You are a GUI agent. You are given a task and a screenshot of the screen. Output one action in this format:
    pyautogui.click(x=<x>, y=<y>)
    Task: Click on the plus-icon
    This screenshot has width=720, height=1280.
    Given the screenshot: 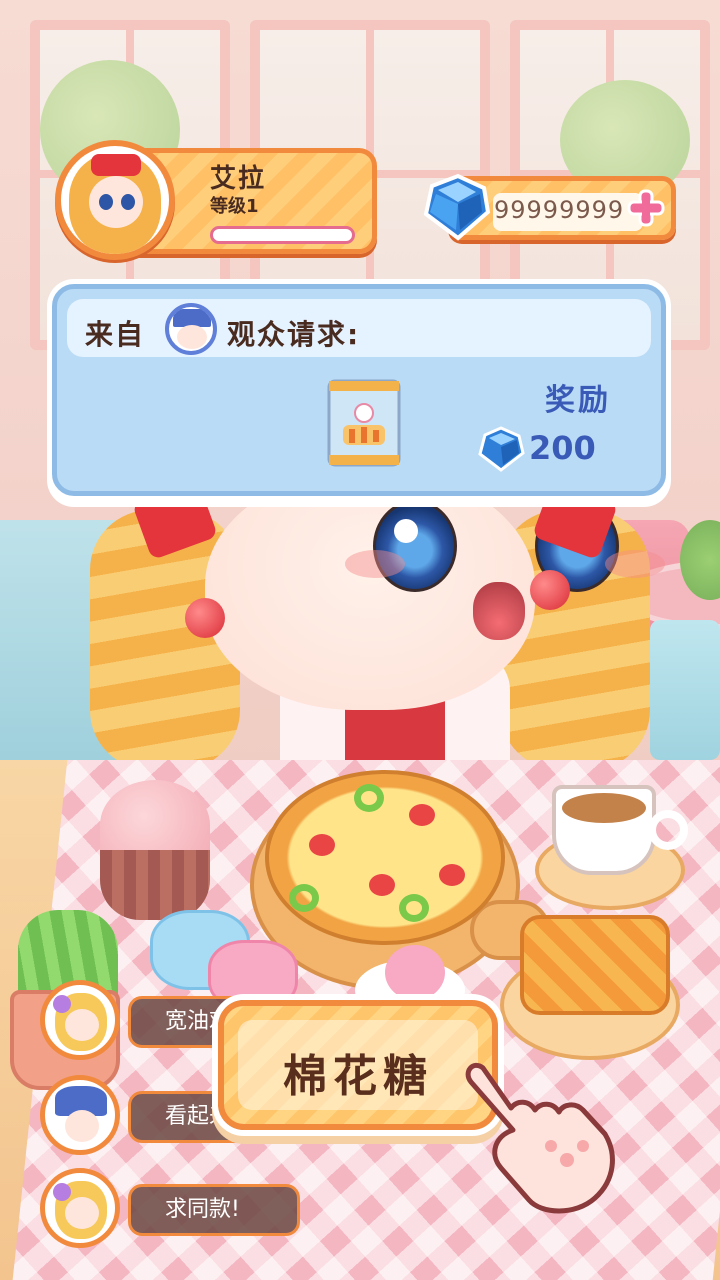 What is the action you would take?
    pyautogui.click(x=646, y=208)
    